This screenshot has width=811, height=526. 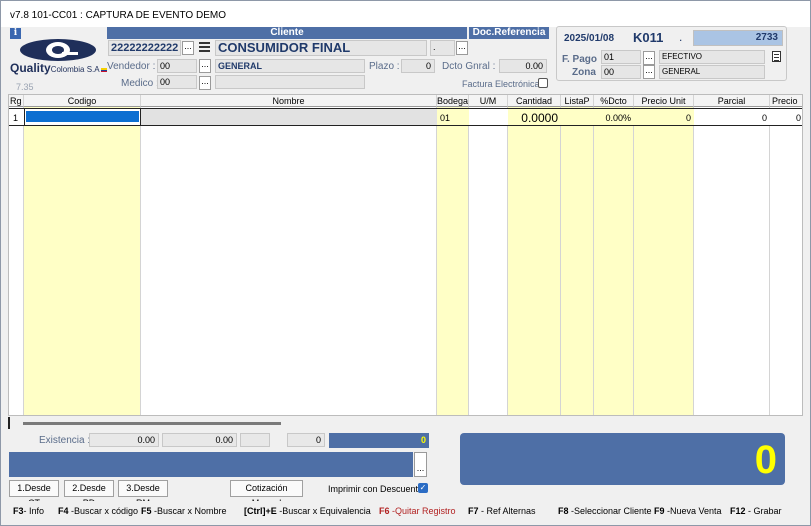 What do you see at coordinates (501, 84) in the screenshot?
I see `factura-label: Factura Electrónica` at bounding box center [501, 84].